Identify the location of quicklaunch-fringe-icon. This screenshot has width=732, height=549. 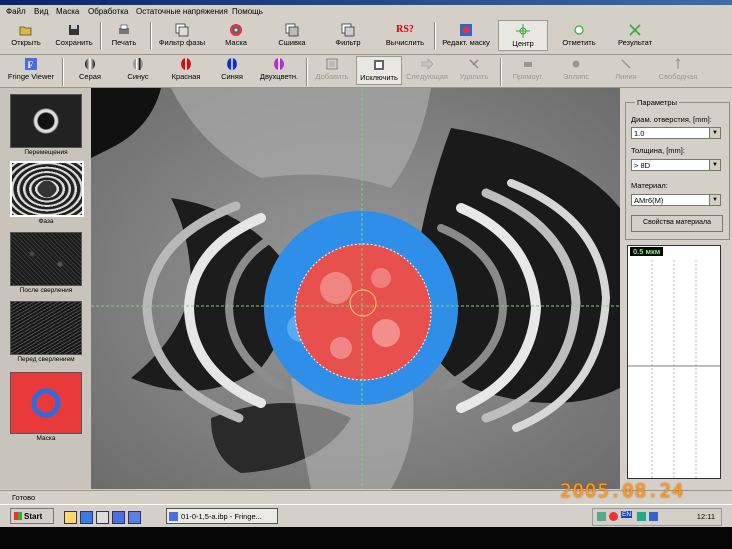
(134, 517).